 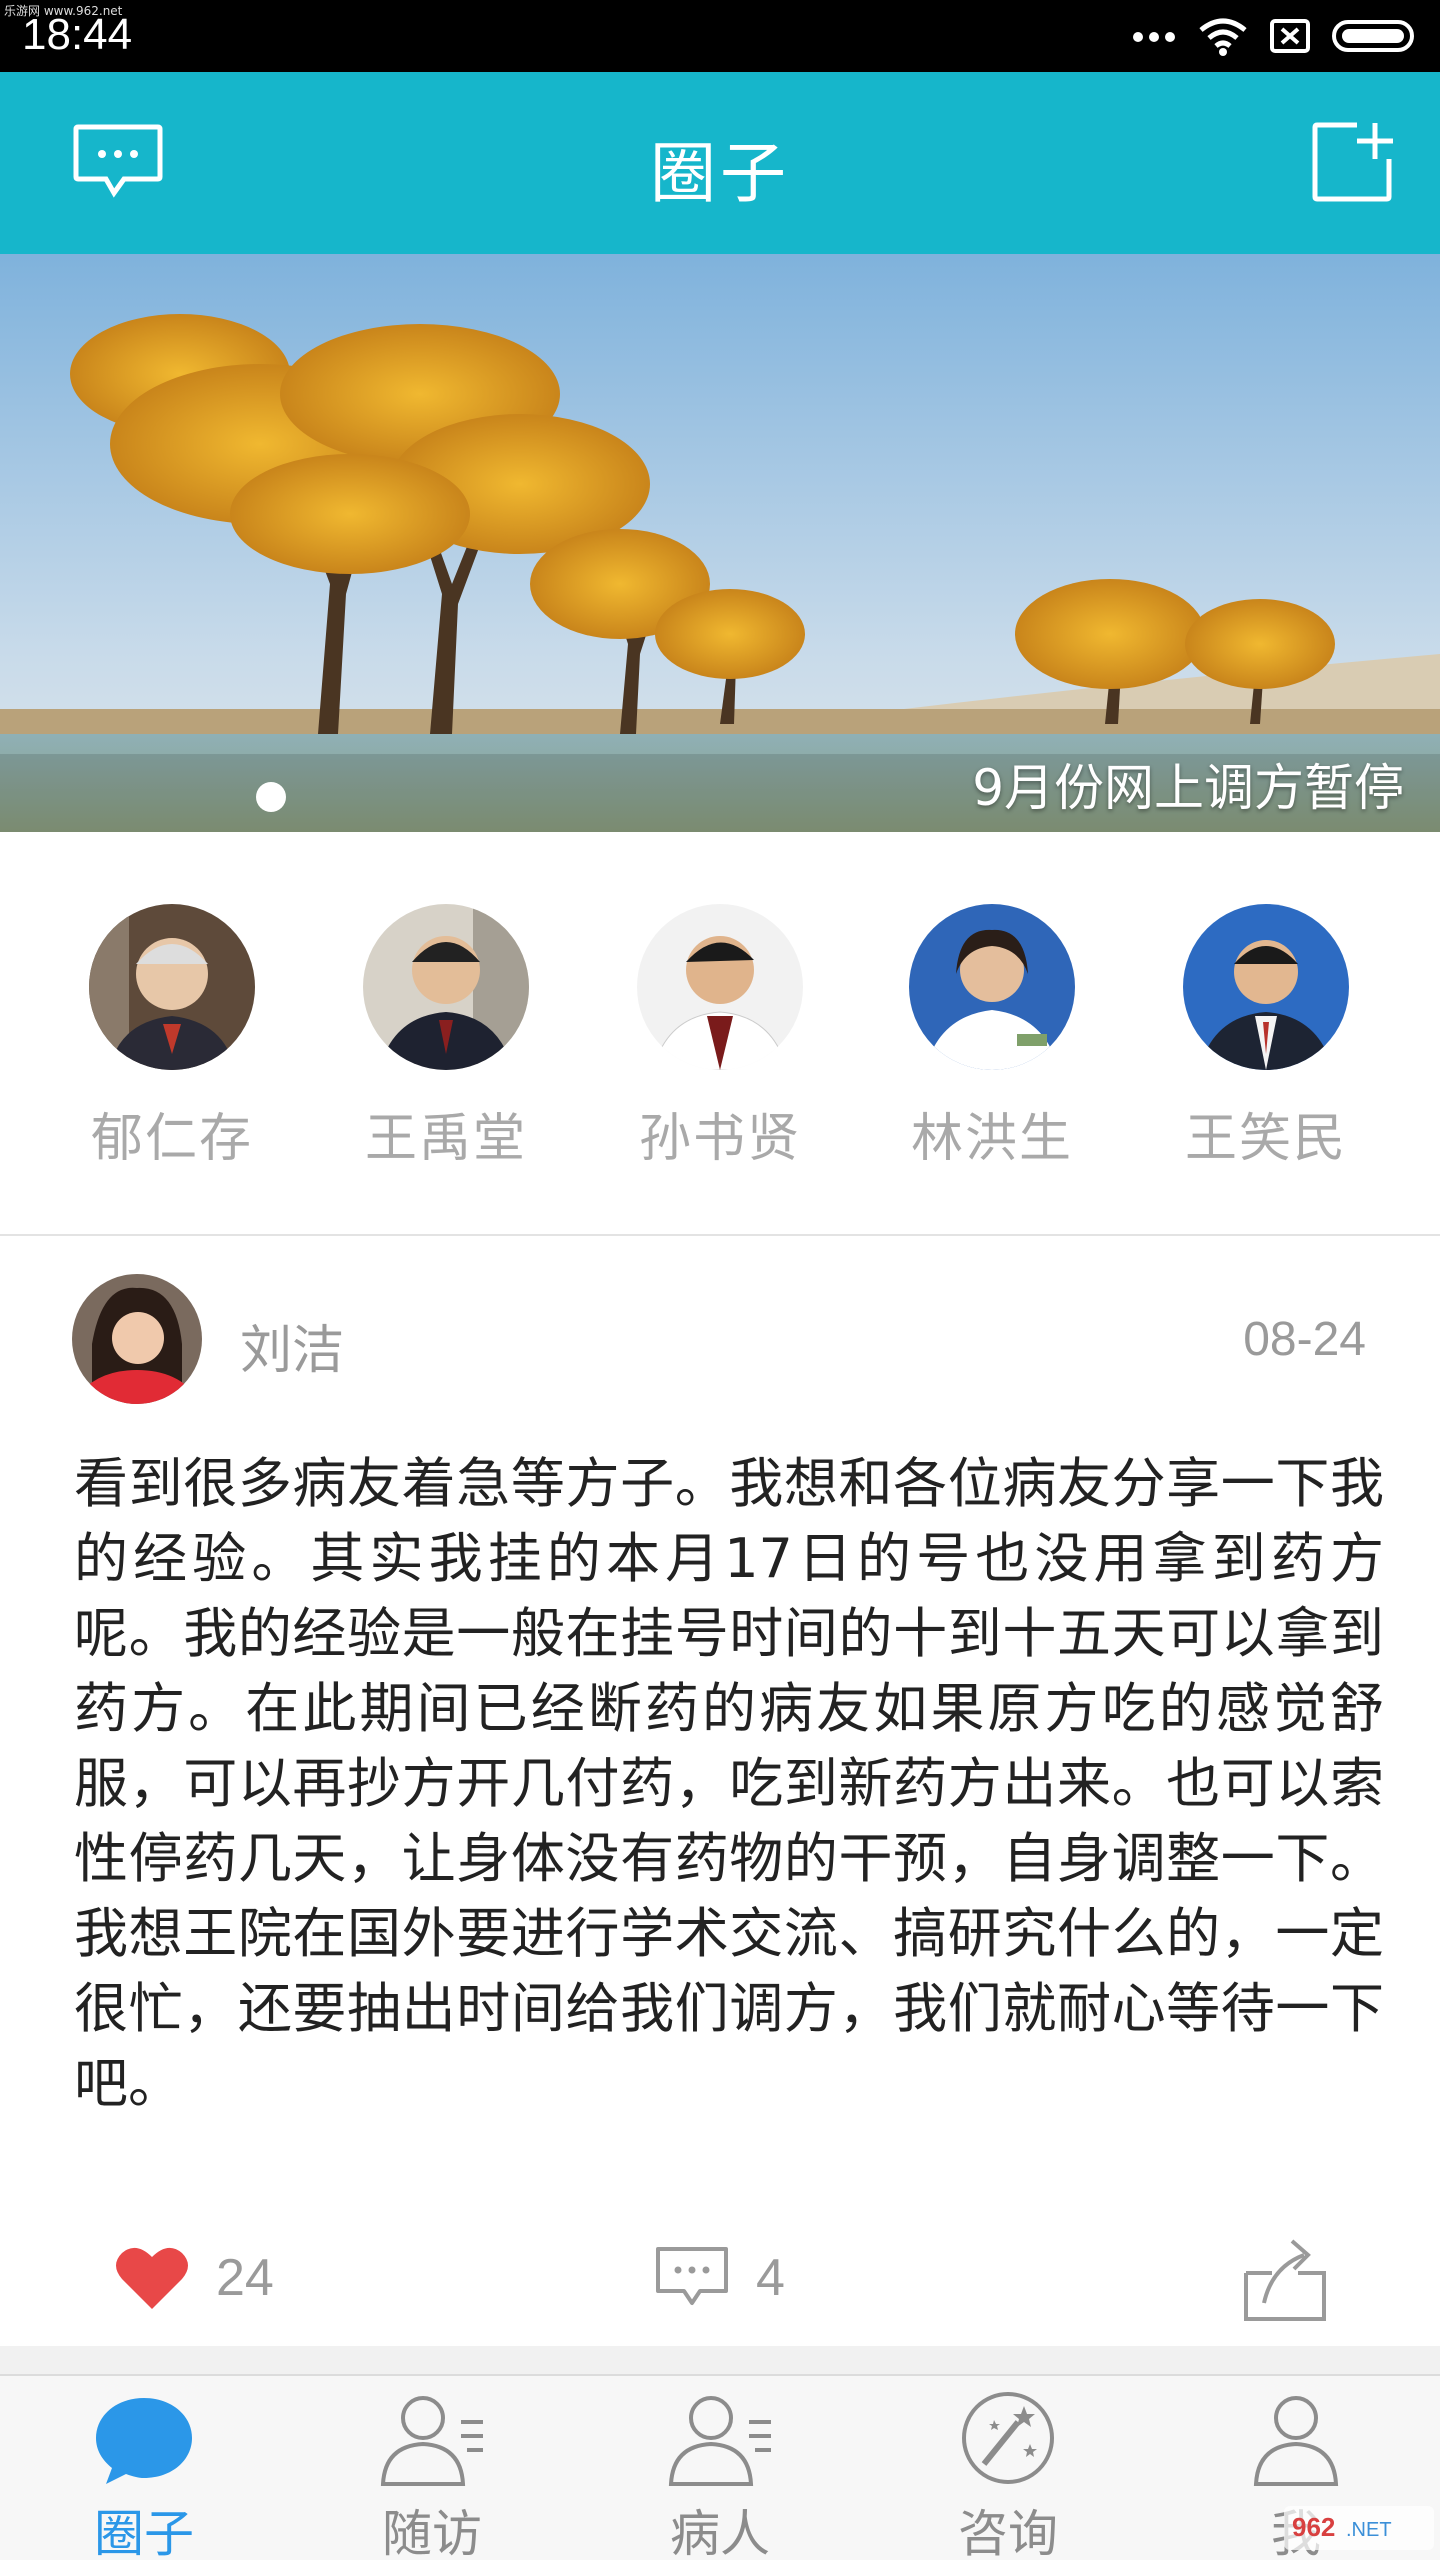 What do you see at coordinates (1296, 2432) in the screenshot?
I see `profile-icon` at bounding box center [1296, 2432].